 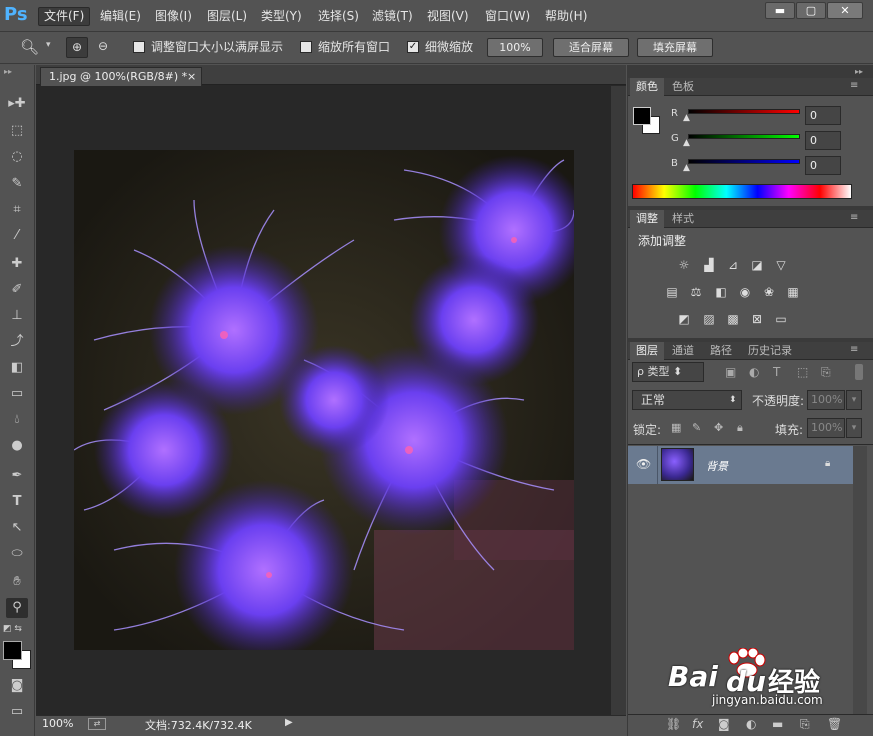 What do you see at coordinates (647, 351) in the screenshot?
I see `tab-layers: 图层` at bounding box center [647, 351].